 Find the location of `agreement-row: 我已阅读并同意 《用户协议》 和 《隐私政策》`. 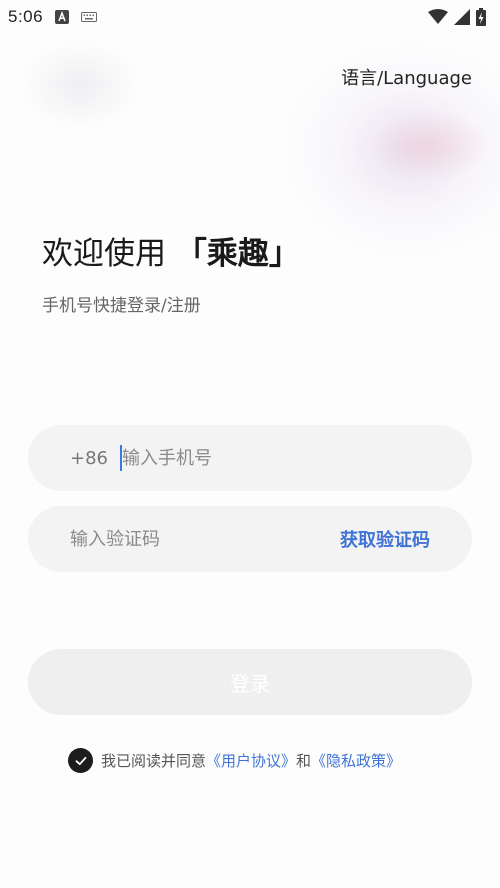

agreement-row: 我已阅读并同意 《用户协议》 和 《隐私政策》 is located at coordinates (234, 760).